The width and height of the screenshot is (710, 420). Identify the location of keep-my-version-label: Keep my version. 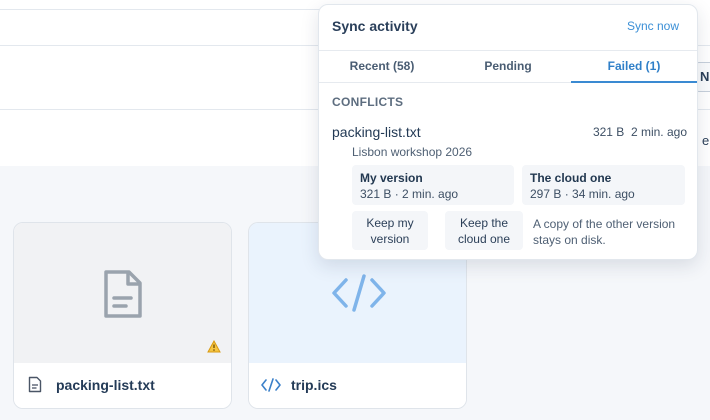
(390, 231).